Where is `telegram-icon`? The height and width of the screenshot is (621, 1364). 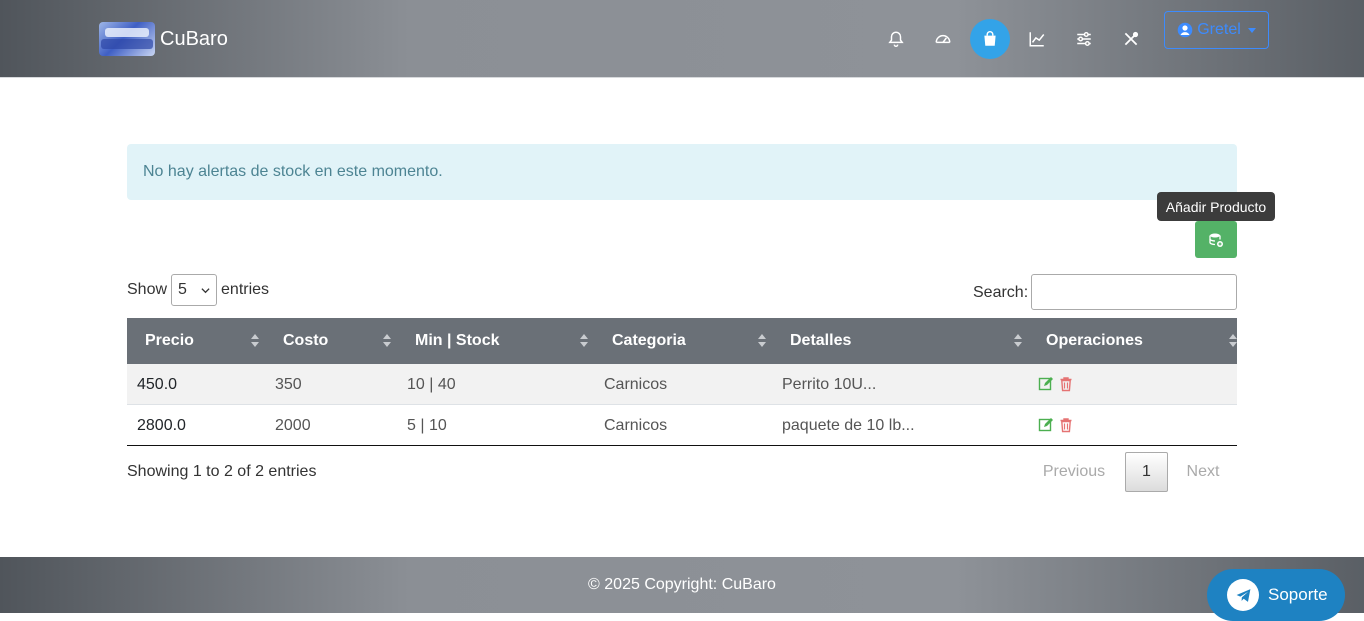 telegram-icon is located at coordinates (1243, 595).